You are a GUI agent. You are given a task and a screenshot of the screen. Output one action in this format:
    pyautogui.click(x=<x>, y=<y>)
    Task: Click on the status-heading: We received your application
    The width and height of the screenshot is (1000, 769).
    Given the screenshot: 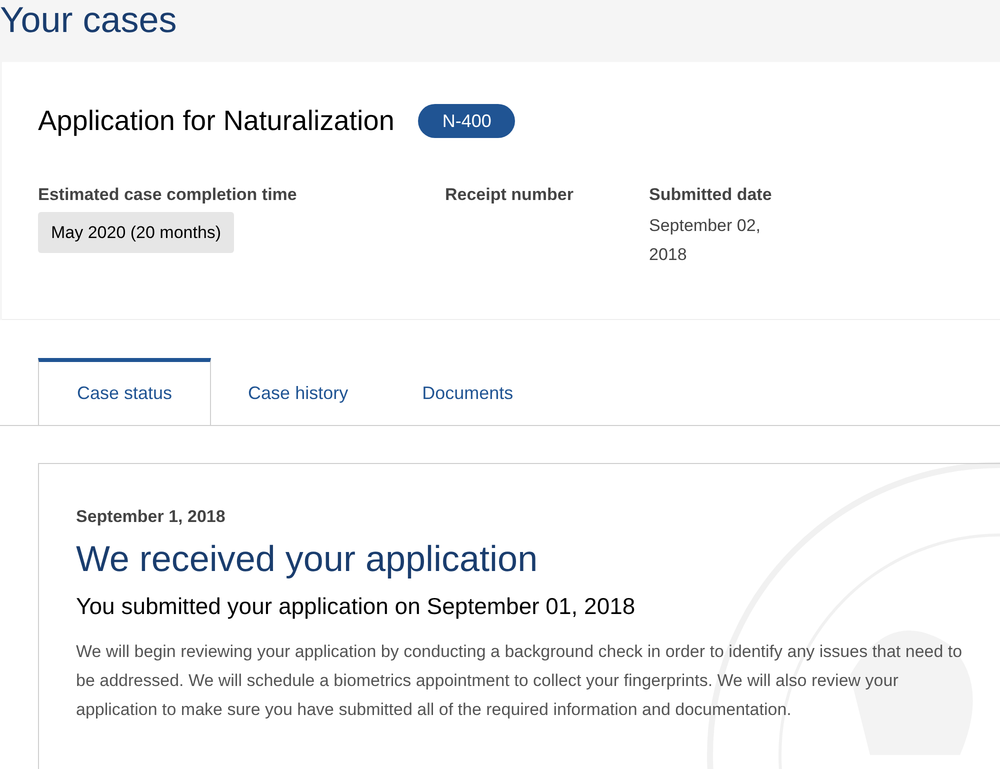 What is the action you would take?
    pyautogui.click(x=307, y=558)
    